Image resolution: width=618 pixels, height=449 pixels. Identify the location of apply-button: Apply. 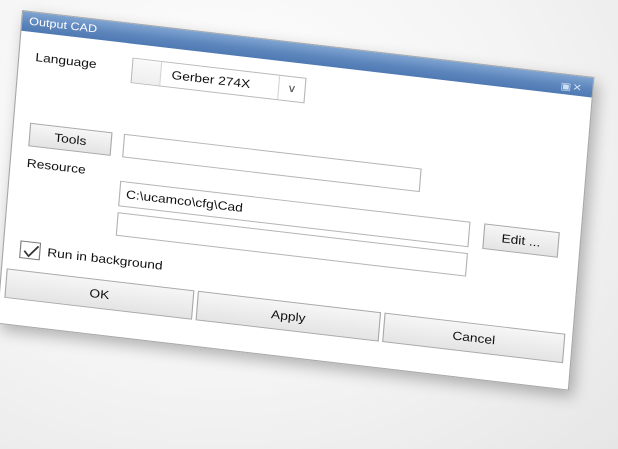
(288, 316).